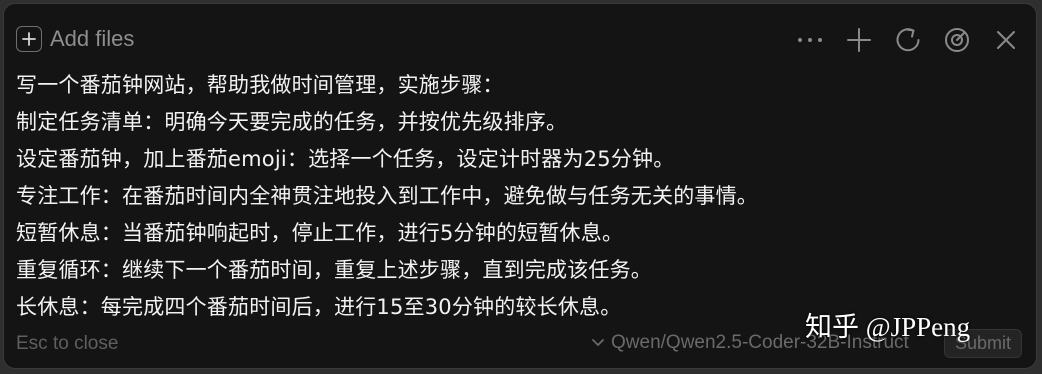 The image size is (1042, 374). Describe the element at coordinates (67, 343) in the screenshot. I see `esc-hint: Esc to close` at that location.